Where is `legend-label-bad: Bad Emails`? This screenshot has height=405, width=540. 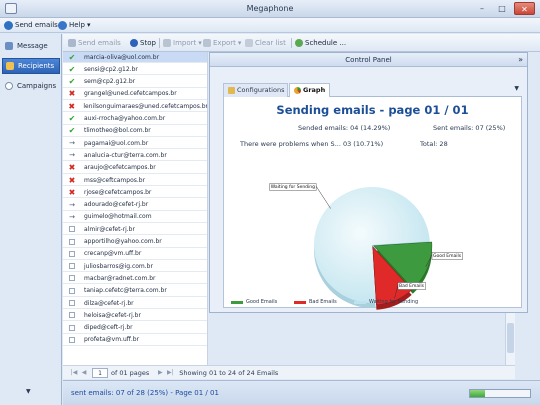 legend-label-bad: Bad Emails is located at coordinates (323, 302).